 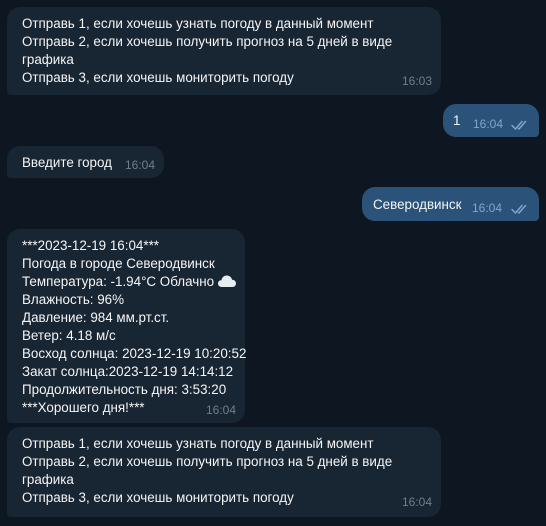 I want to click on report-temperature-line: Температура: -1.94°C Облачно, so click(x=133, y=282).